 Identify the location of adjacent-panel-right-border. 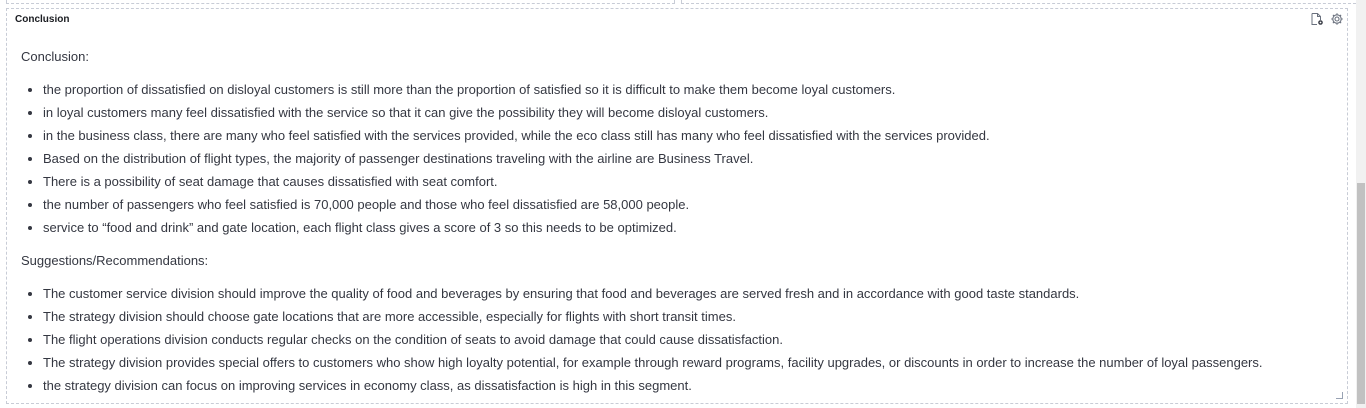
(1018, 2).